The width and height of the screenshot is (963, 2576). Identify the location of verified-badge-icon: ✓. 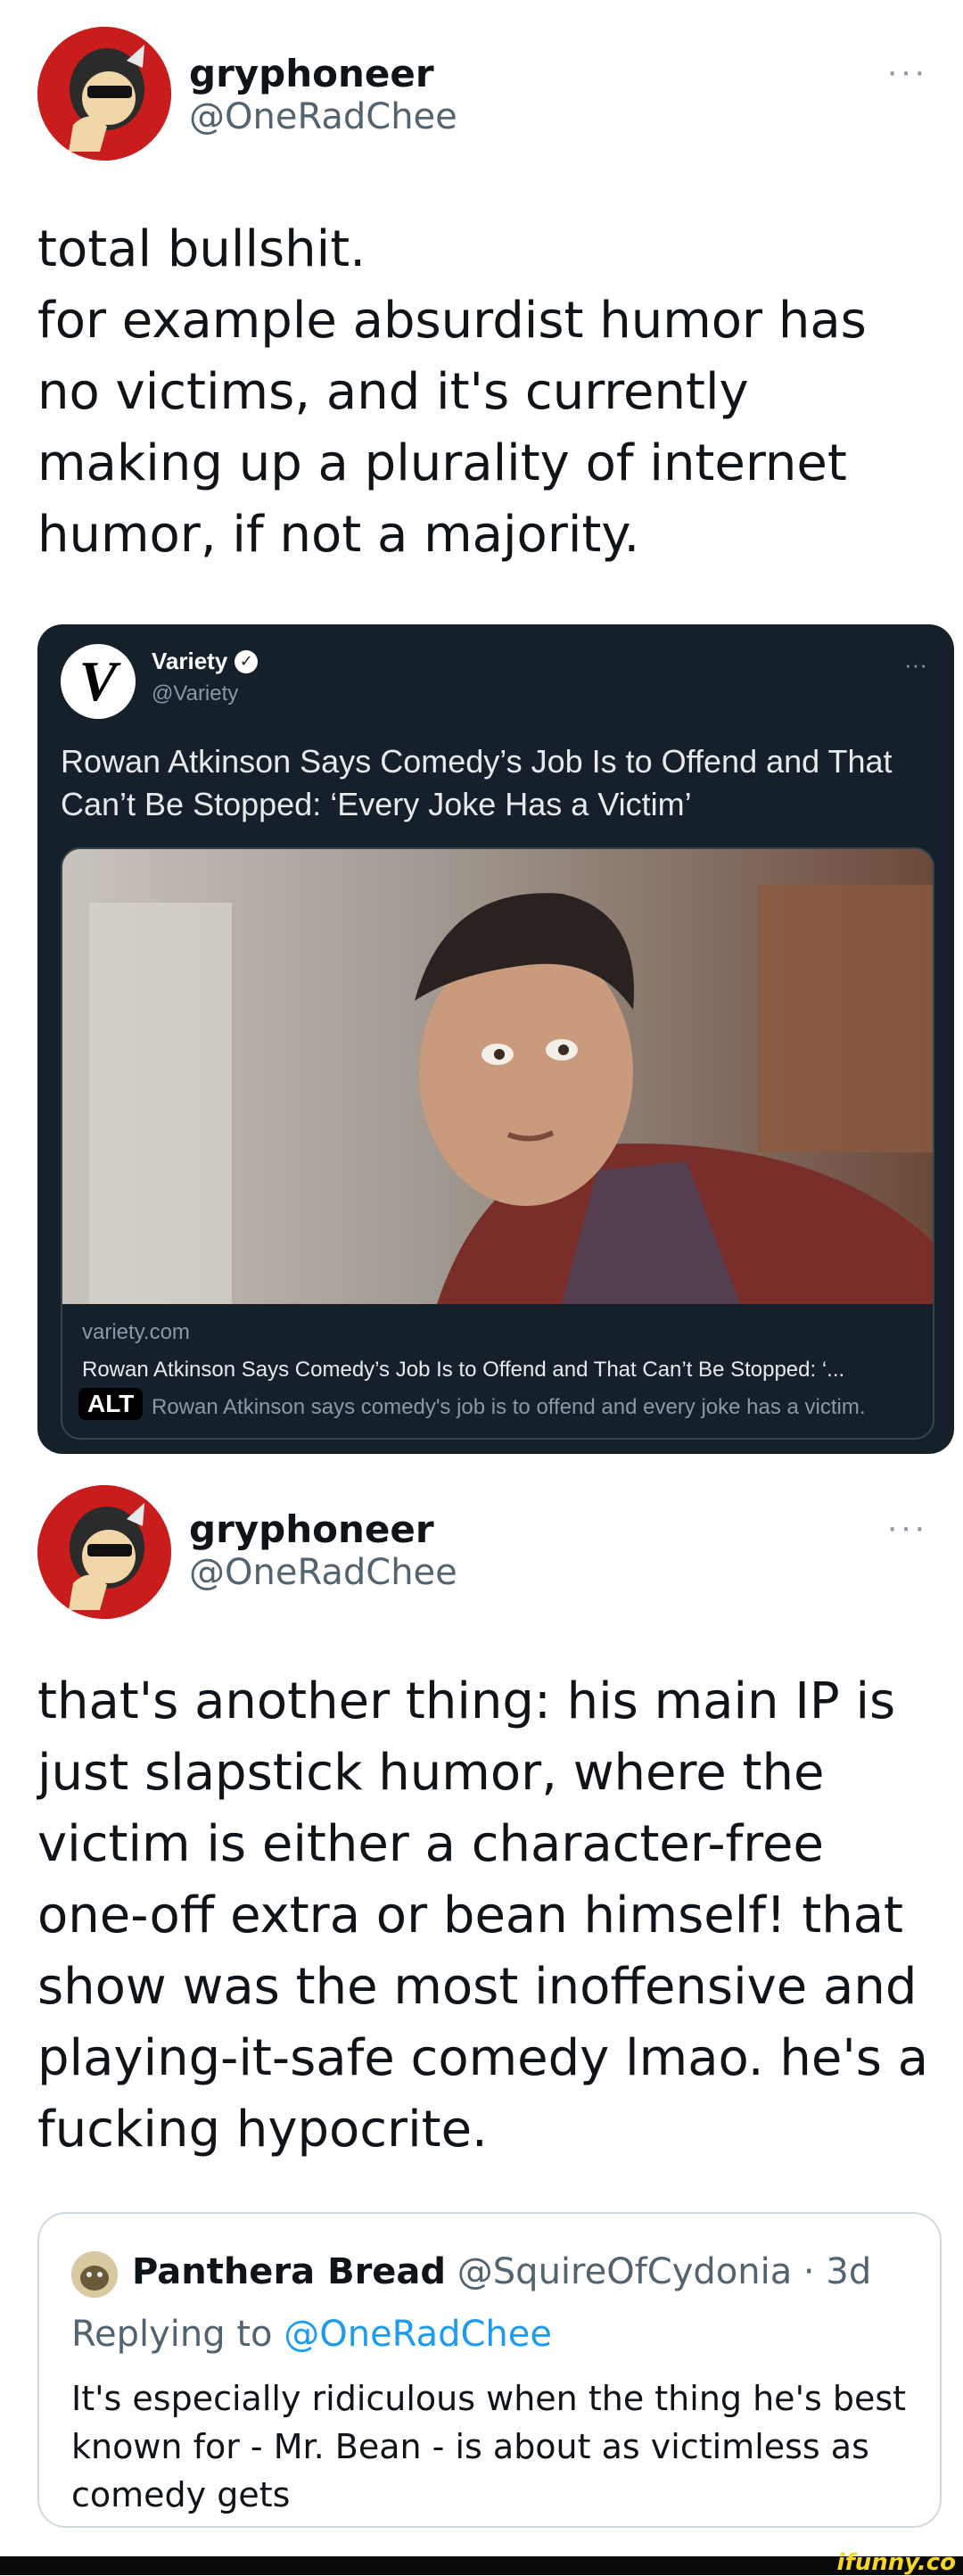
(247, 661).